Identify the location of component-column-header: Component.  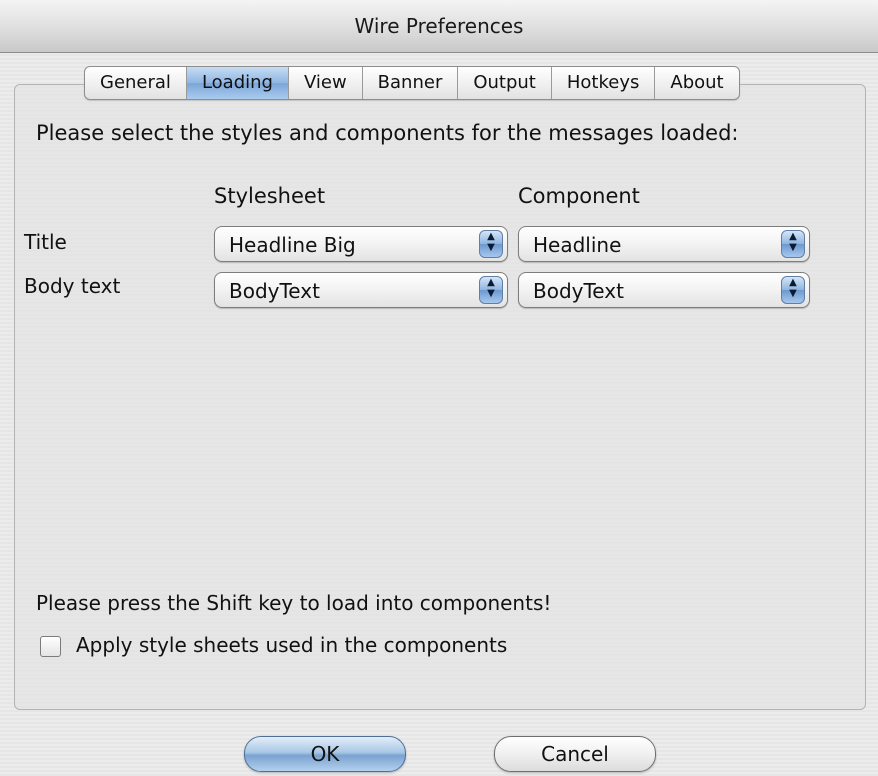
(579, 196).